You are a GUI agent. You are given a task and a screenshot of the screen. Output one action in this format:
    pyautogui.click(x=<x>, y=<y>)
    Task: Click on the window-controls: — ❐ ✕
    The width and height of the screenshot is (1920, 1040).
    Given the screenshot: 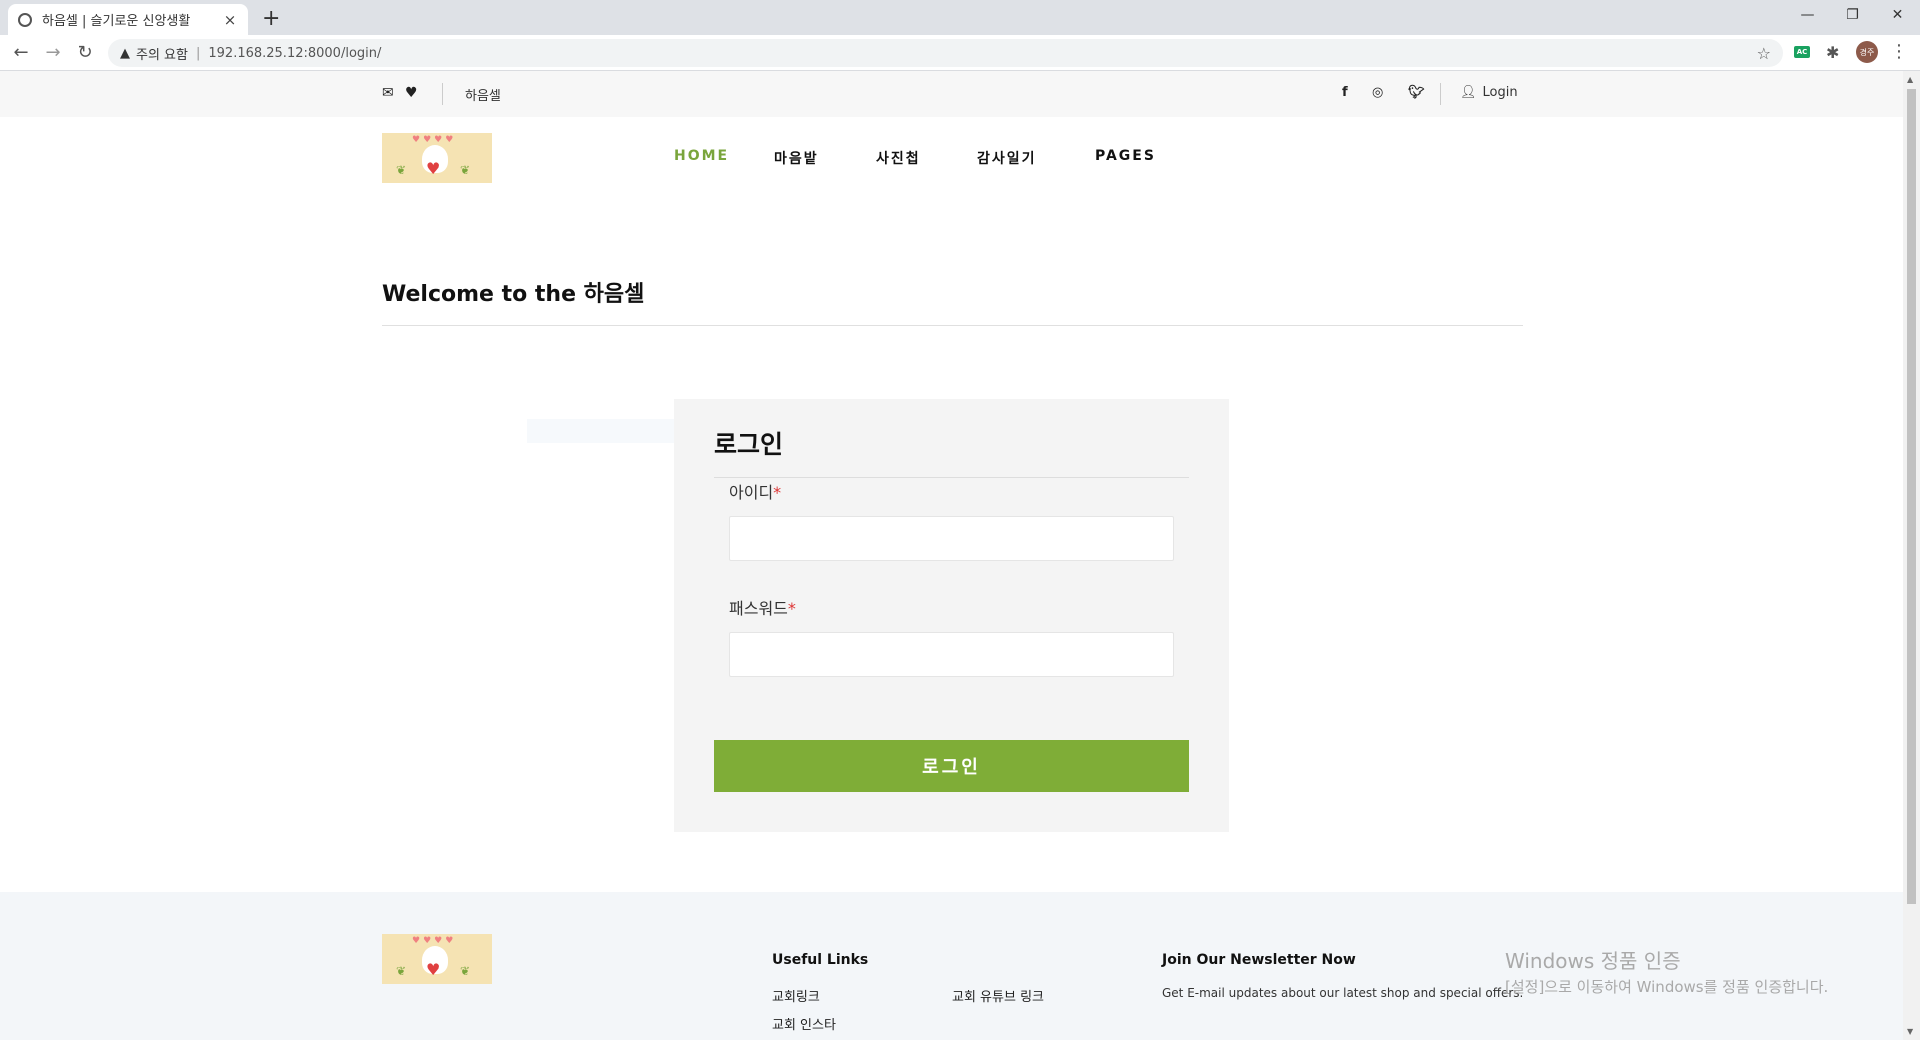 What is the action you would take?
    pyautogui.click(x=1852, y=15)
    